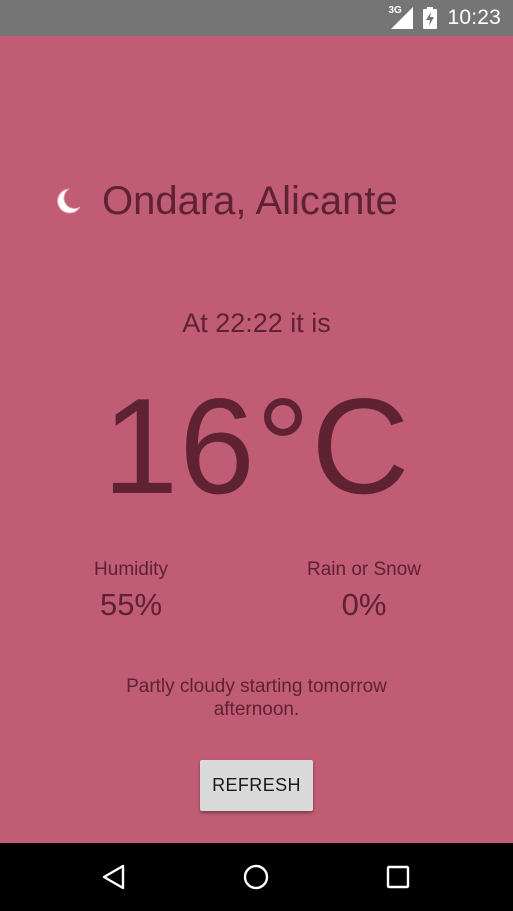  What do you see at coordinates (401, 17) in the screenshot?
I see `network-indicator: 3G` at bounding box center [401, 17].